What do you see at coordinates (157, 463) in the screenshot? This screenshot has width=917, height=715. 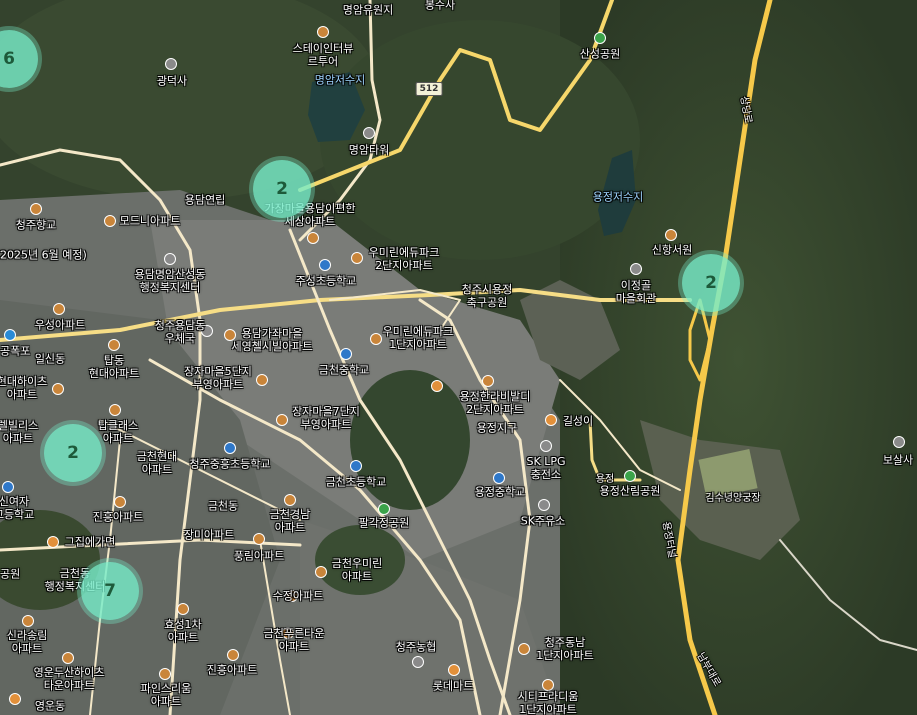 I see `map-label: 금천현대 아파트` at bounding box center [157, 463].